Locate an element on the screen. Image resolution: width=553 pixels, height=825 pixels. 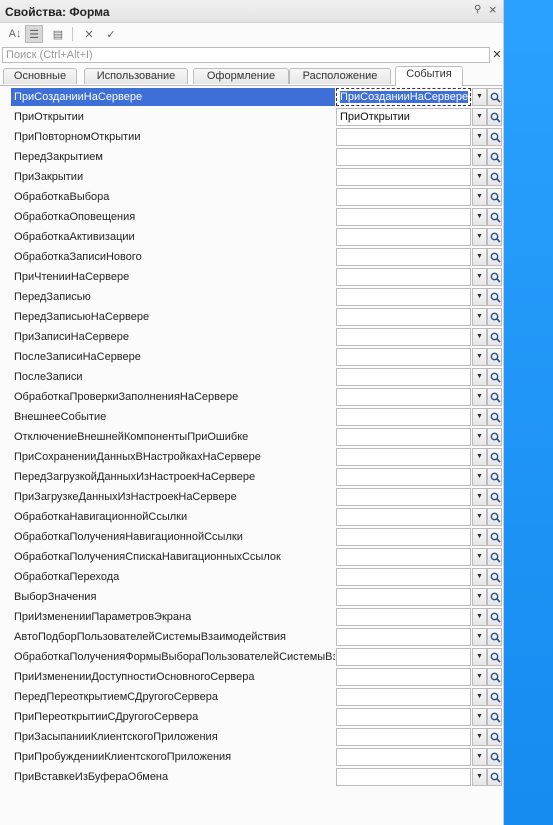
event-row: ОбработкаПерехода ▼ is located at coordinates (256, 577).